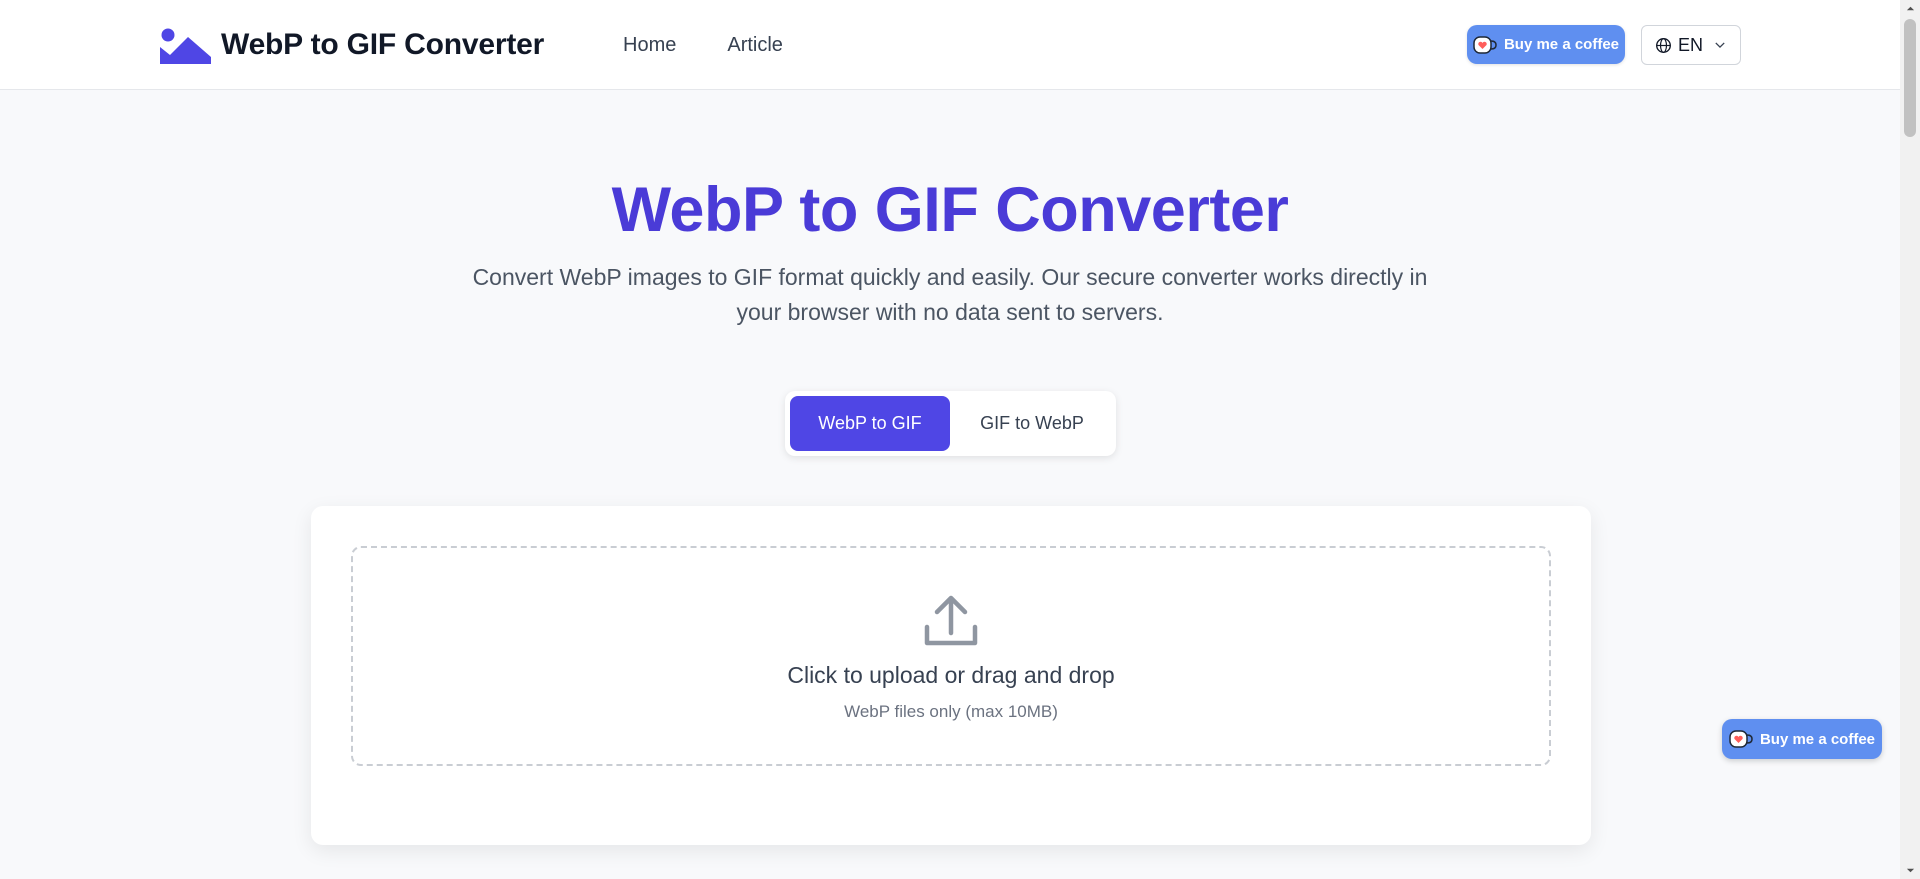  I want to click on mountain-image-icon, so click(185, 46).